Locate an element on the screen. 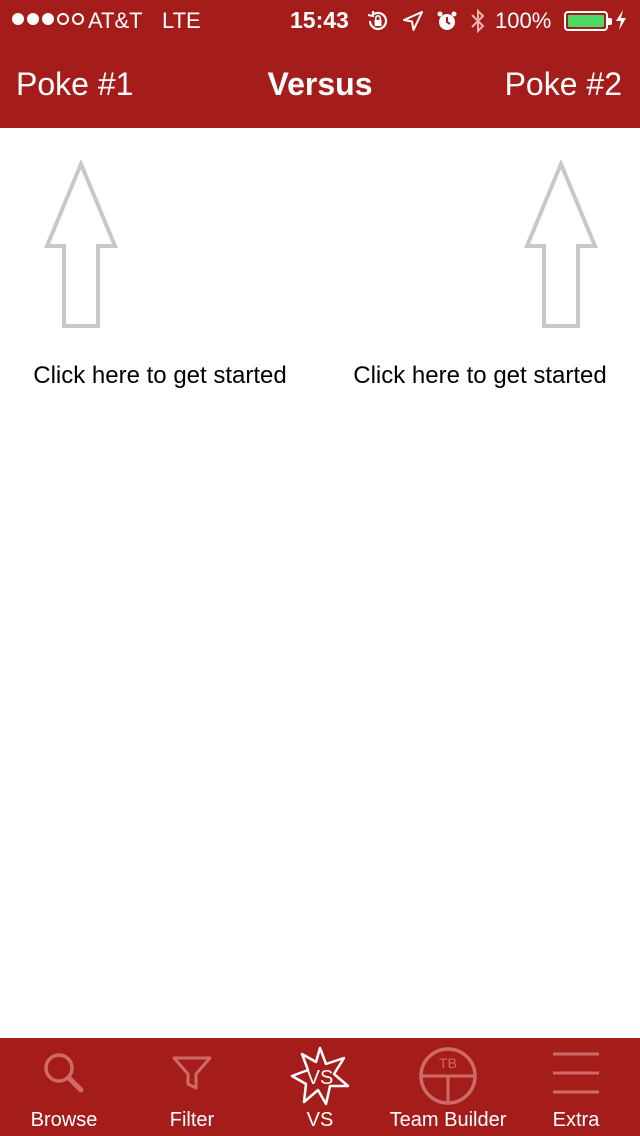 The height and width of the screenshot is (1136, 640). tab-filter: Filter is located at coordinates (192, 1087).